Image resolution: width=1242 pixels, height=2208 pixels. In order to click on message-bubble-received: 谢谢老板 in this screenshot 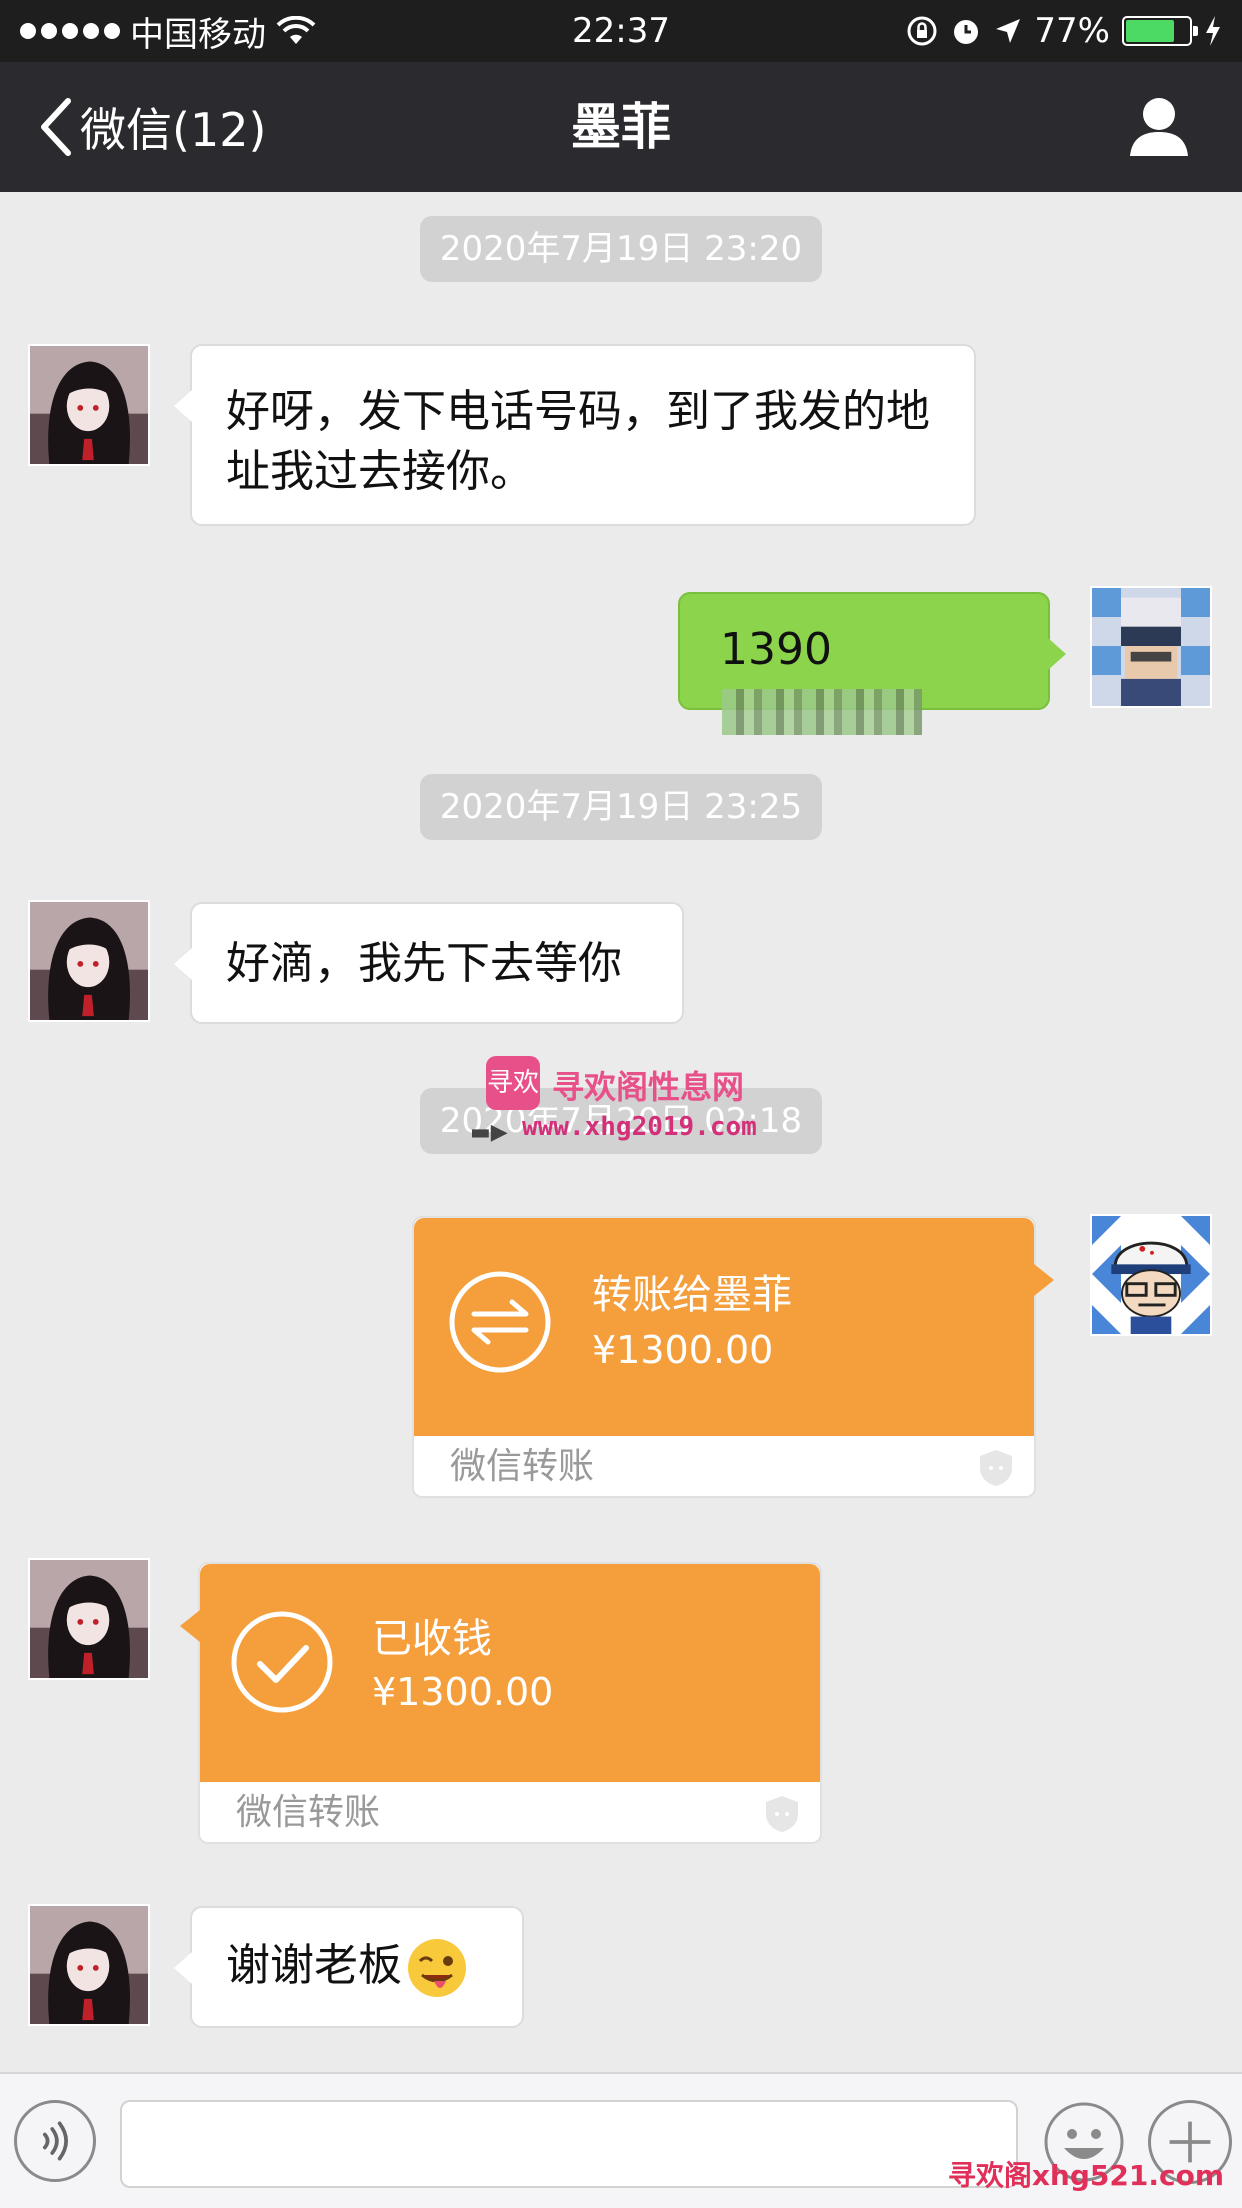, I will do `click(349, 1967)`.